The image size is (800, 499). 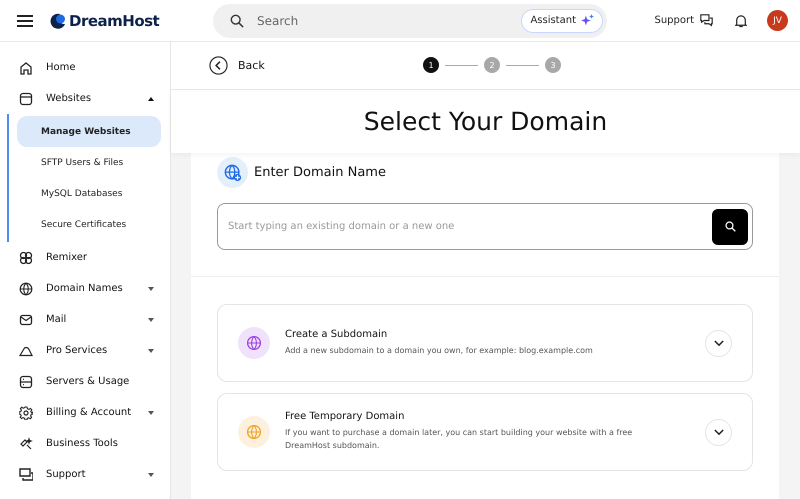 I want to click on globe-icon, so click(x=26, y=289).